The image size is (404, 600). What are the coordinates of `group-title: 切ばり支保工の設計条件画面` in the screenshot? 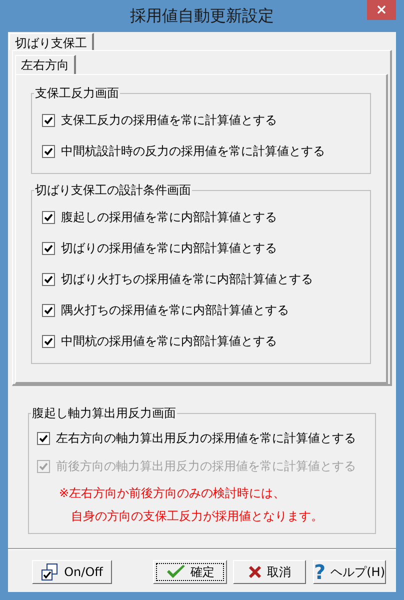 It's located at (113, 190).